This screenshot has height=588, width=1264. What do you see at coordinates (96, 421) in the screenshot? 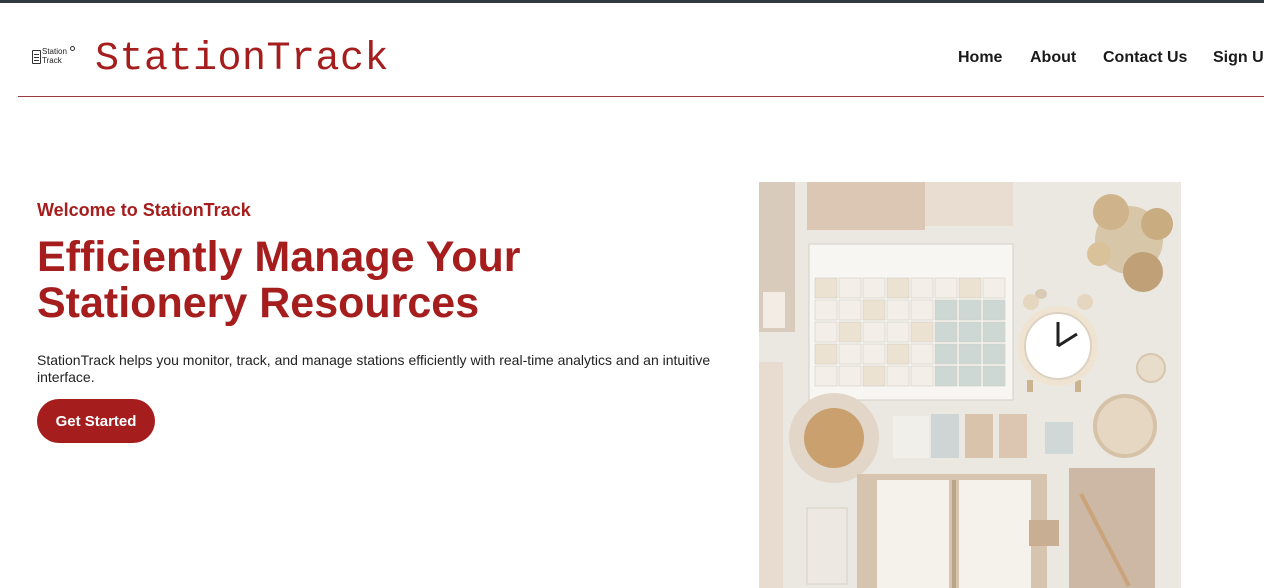
I see `get-started-button: Get Started` at bounding box center [96, 421].